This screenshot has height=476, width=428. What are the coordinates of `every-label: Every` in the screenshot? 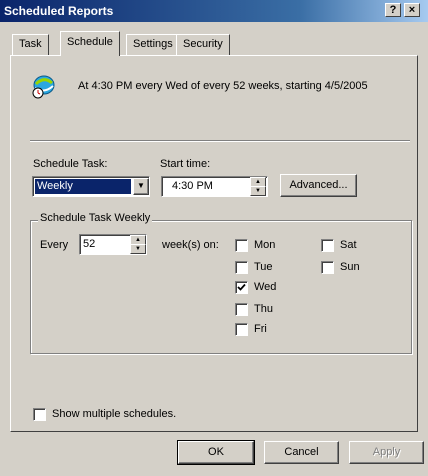 It's located at (54, 245).